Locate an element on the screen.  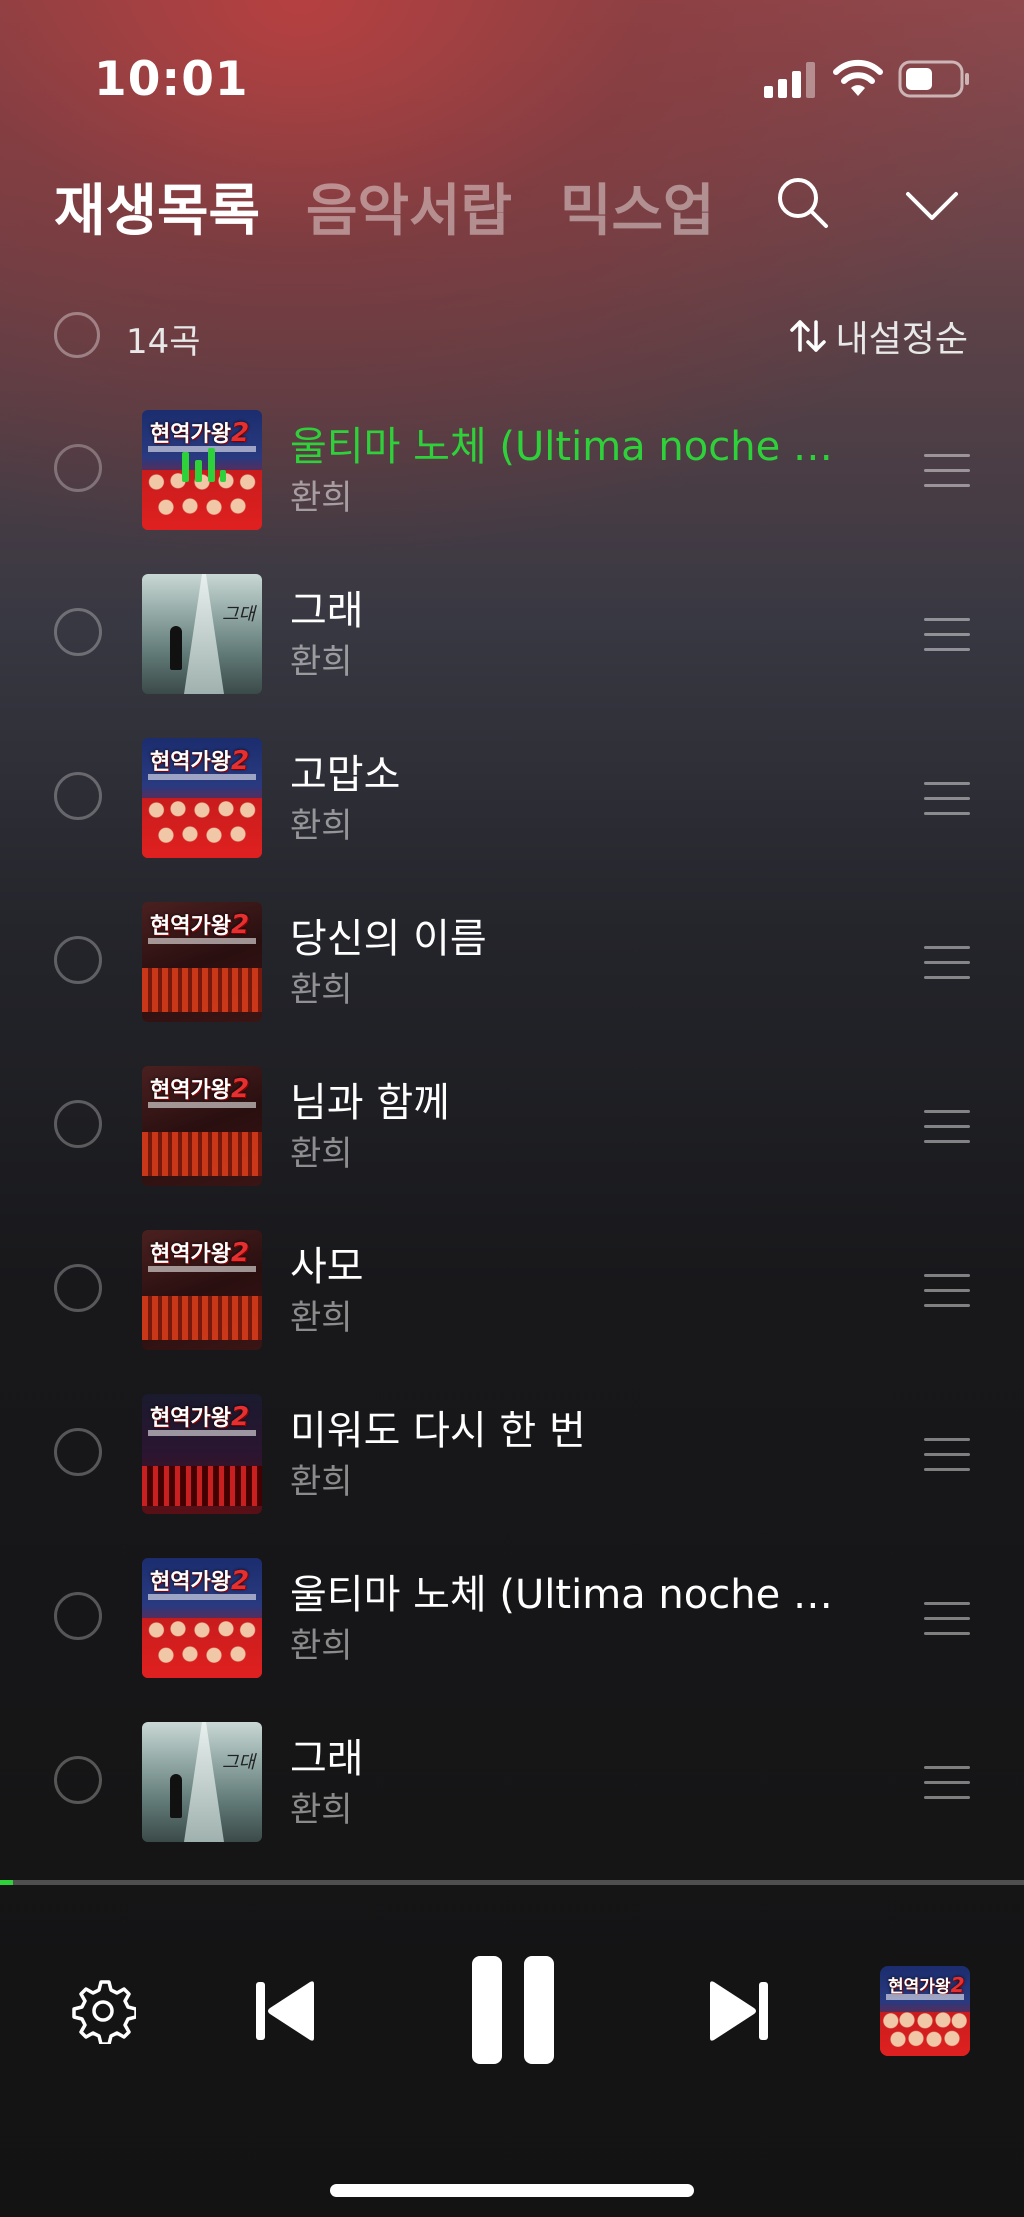
header-tabs: 재생목록 음악서랍 믹스업 is located at coordinates (539, 206).